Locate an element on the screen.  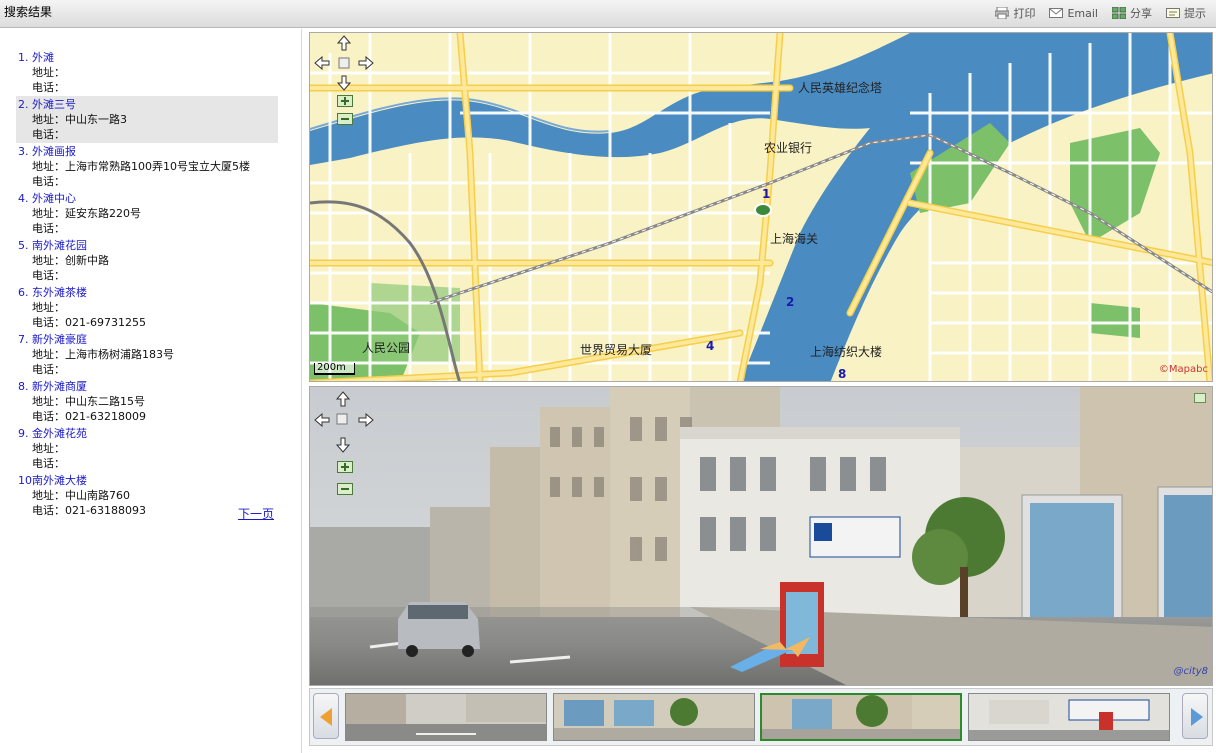
result-address: 地址：延安东路220号 is located at coordinates (147, 213).